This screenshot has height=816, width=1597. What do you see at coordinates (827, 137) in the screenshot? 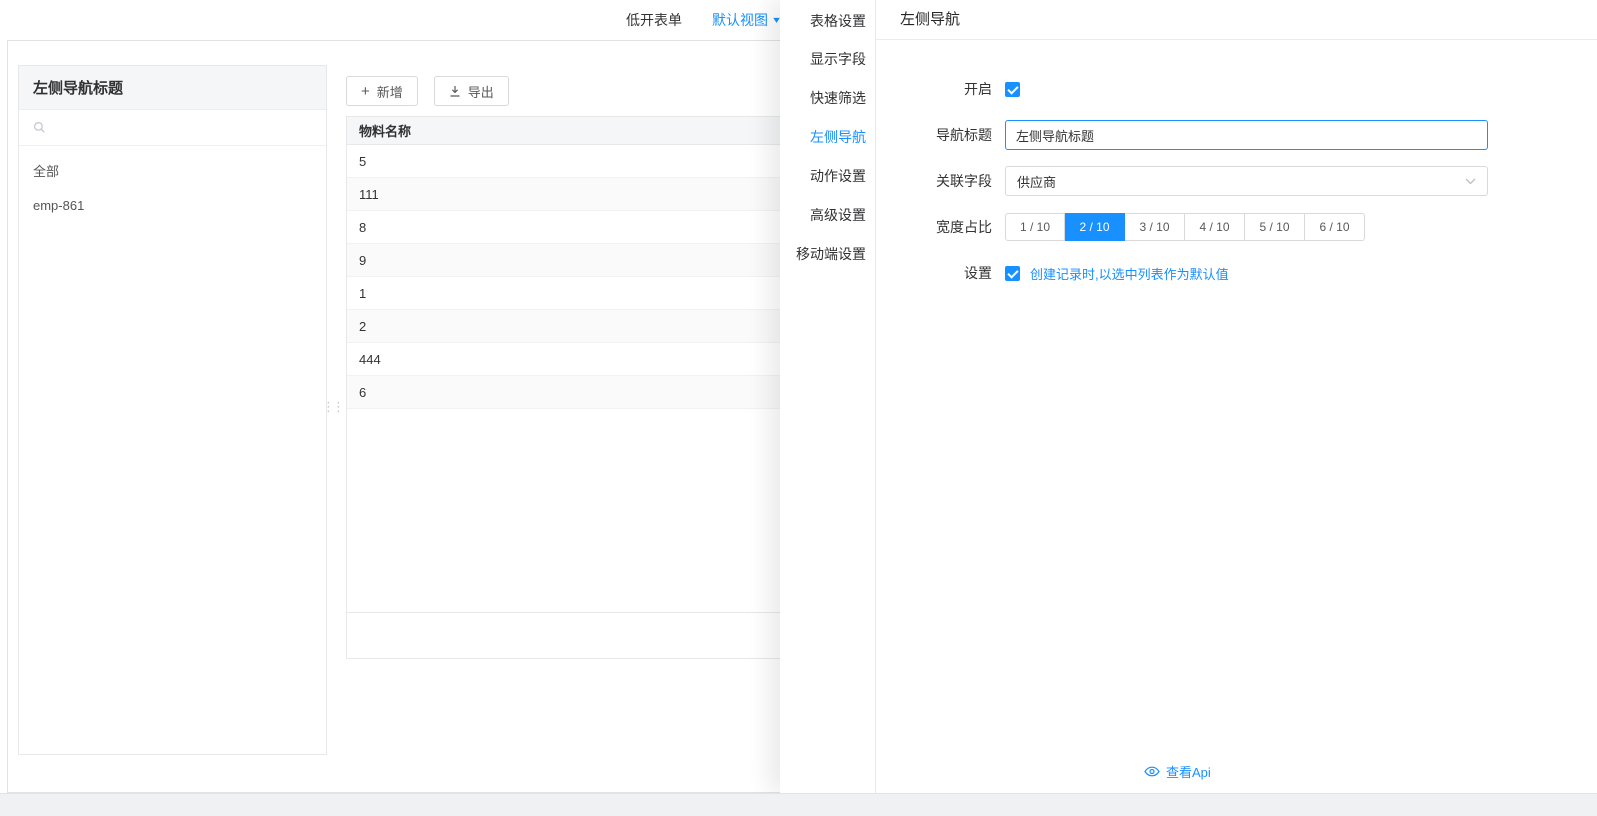
I see `menu-item-left-nav: 左侧导航` at bounding box center [827, 137].